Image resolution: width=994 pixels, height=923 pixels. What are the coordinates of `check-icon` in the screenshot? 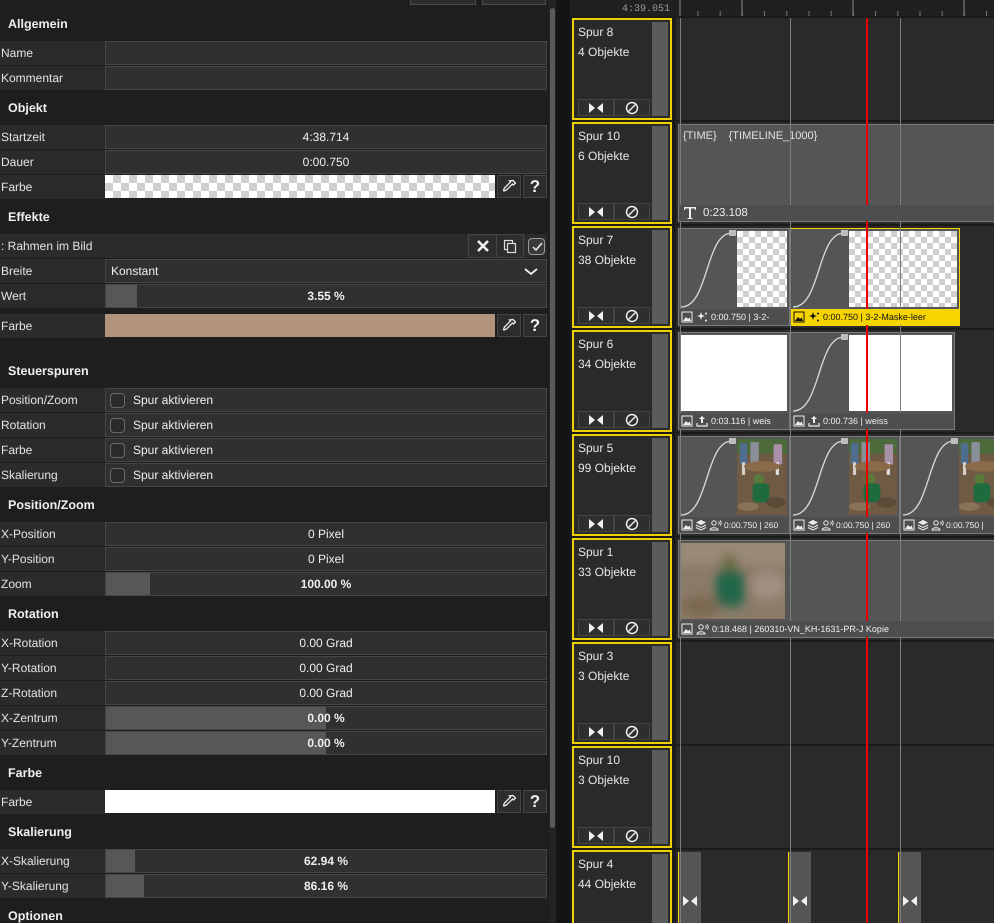 It's located at (536, 246).